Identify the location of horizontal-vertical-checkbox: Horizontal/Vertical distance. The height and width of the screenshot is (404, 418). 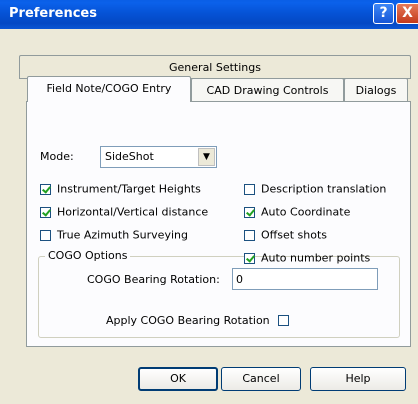
(124, 212).